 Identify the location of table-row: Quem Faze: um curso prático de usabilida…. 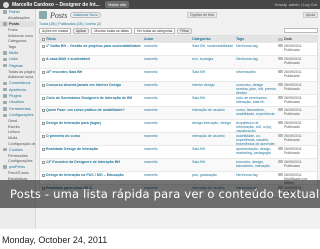
(178, 113).